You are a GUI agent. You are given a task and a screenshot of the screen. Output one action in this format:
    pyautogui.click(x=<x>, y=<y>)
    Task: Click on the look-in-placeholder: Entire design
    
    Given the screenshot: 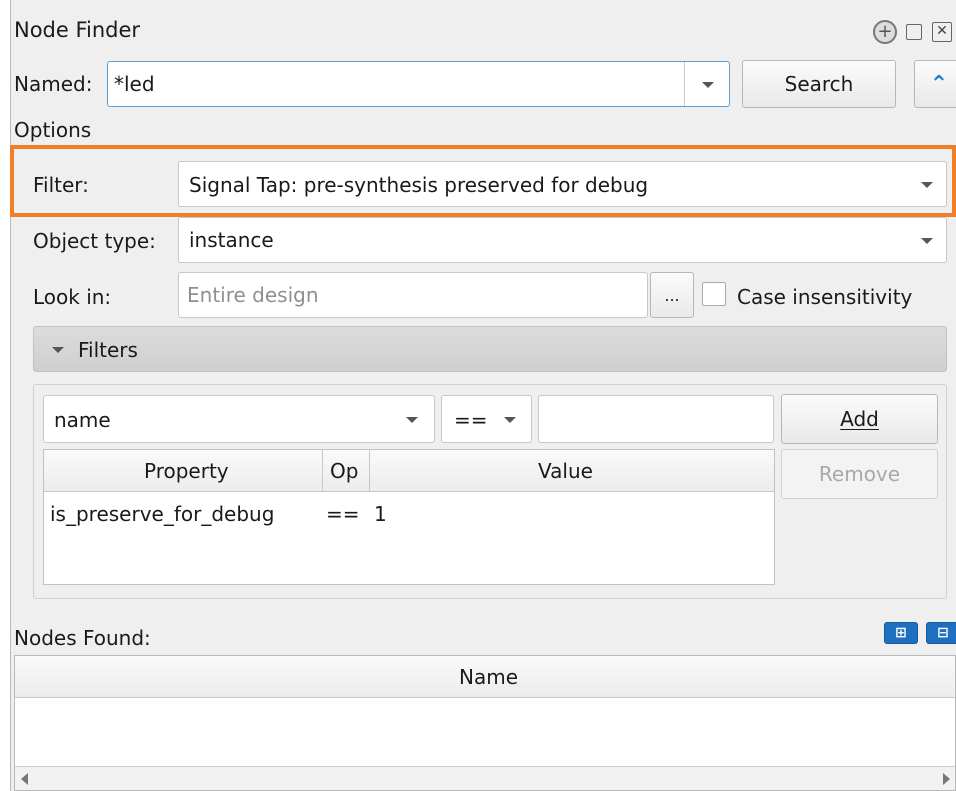 What is the action you would take?
    pyautogui.click(x=253, y=295)
    